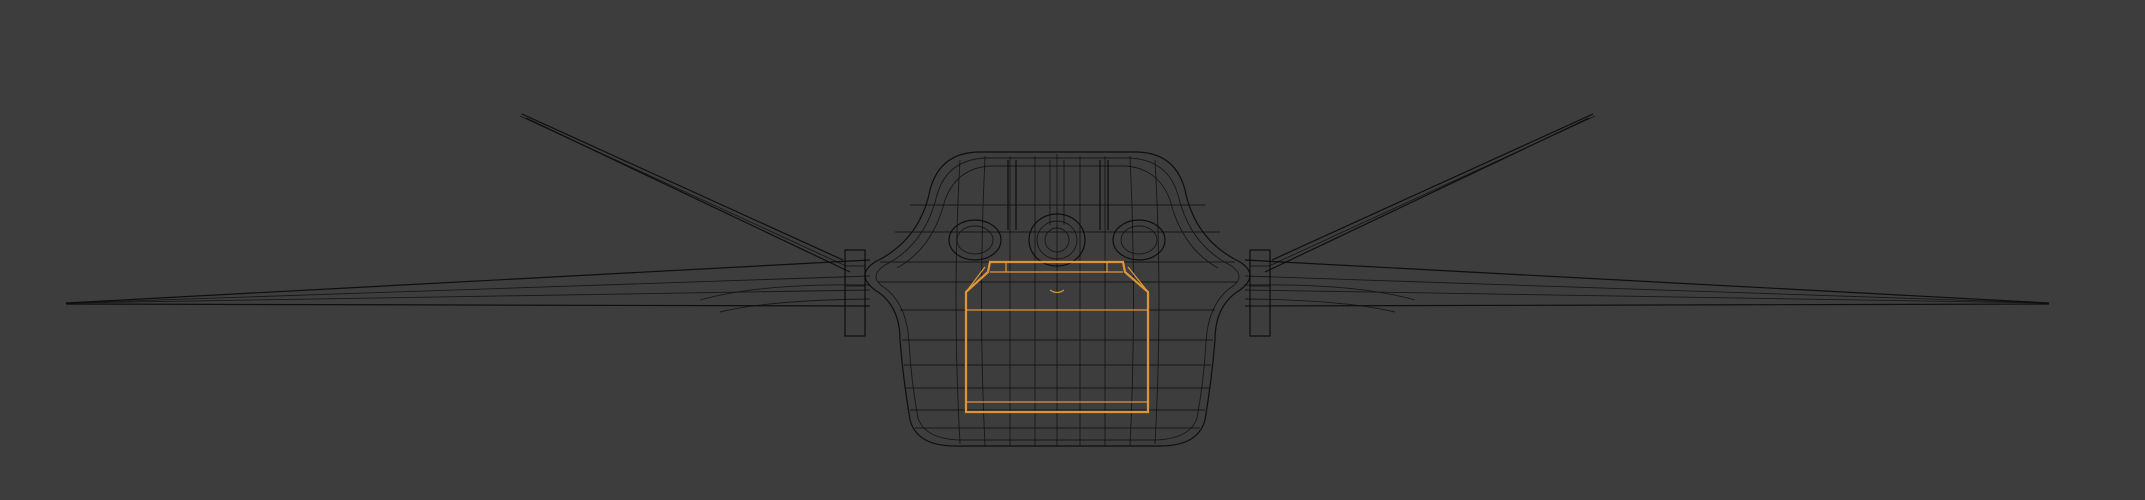  I want to click on right-strut, so click(1260, 293).